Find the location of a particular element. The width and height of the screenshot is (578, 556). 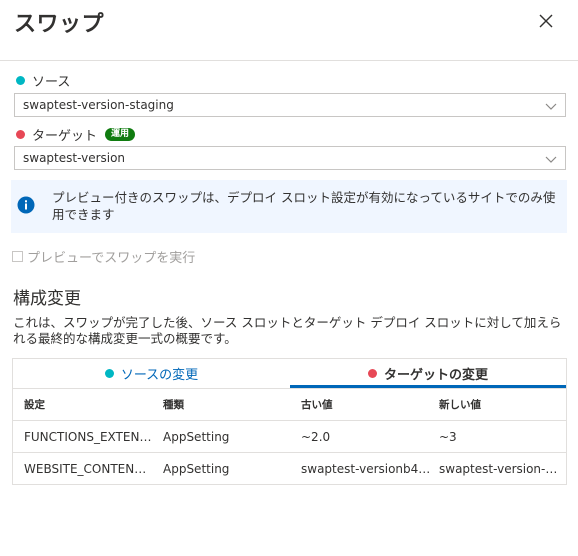

header-divider is located at coordinates (289, 60).